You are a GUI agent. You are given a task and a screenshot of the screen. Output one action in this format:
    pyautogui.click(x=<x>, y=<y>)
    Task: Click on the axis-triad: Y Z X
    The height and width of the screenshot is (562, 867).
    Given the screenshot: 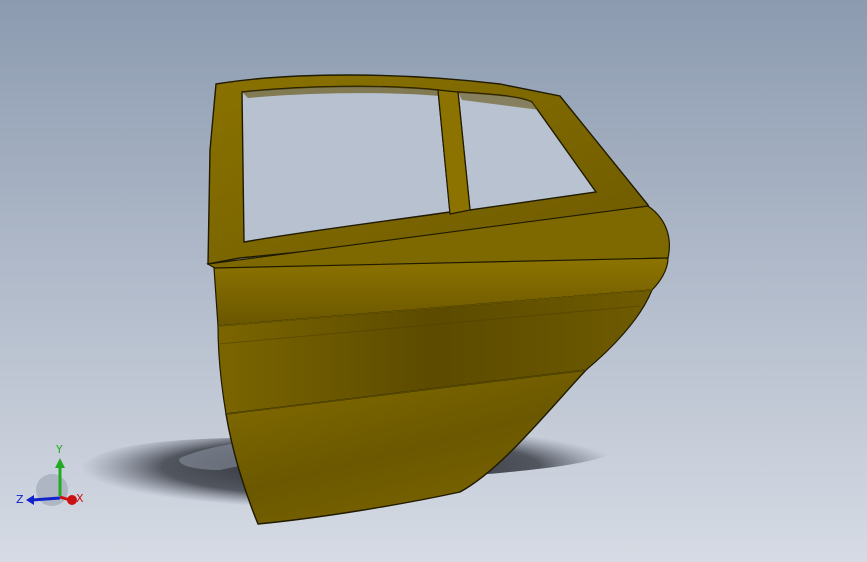 What is the action you would take?
    pyautogui.click(x=50, y=476)
    